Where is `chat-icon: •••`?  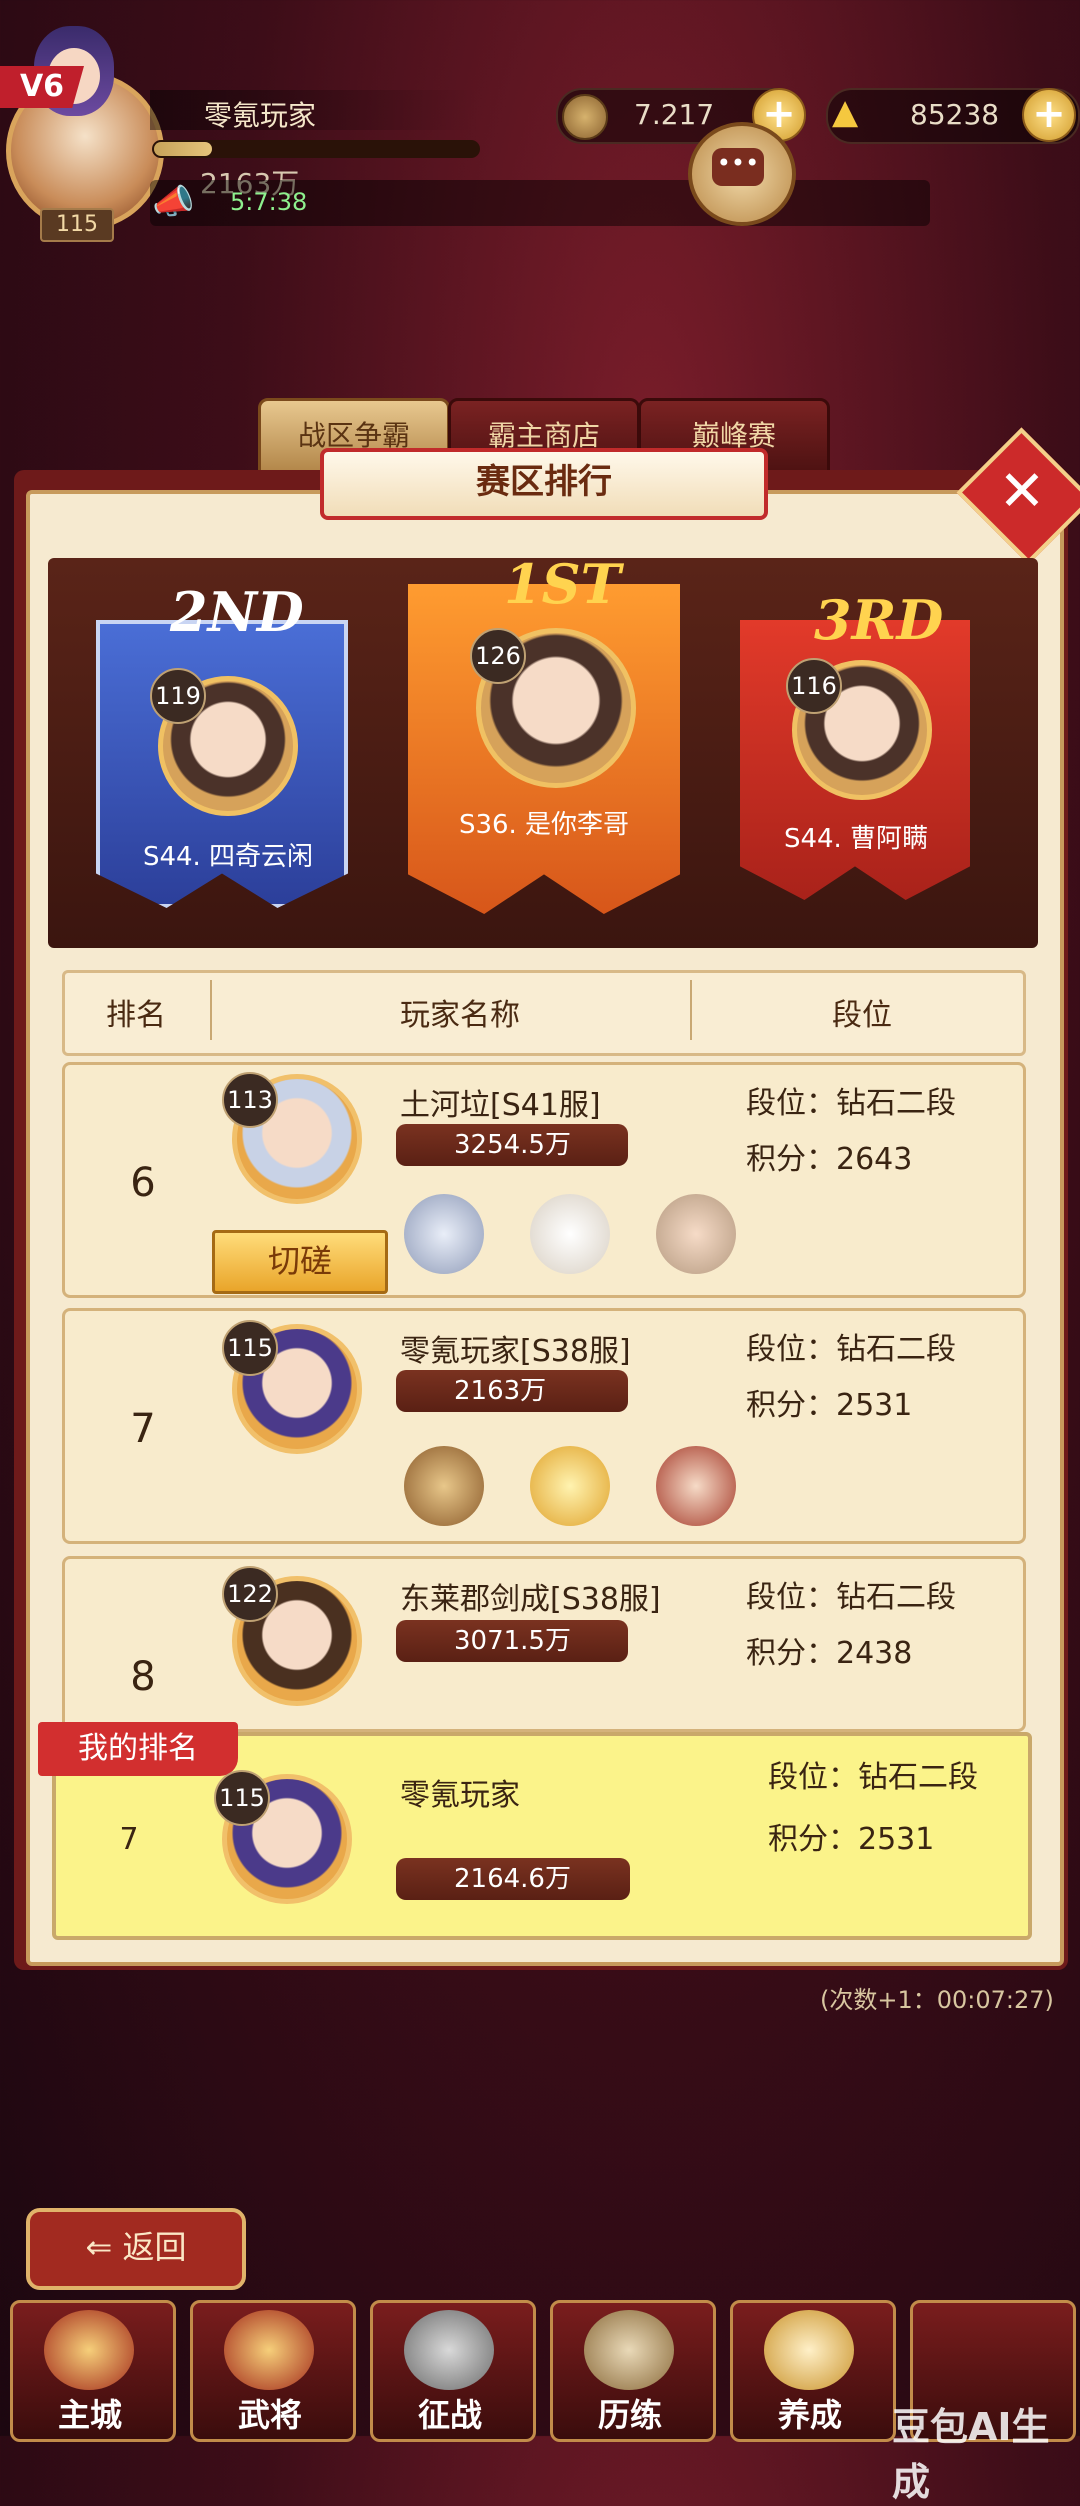
chat-icon: ••• is located at coordinates (738, 167).